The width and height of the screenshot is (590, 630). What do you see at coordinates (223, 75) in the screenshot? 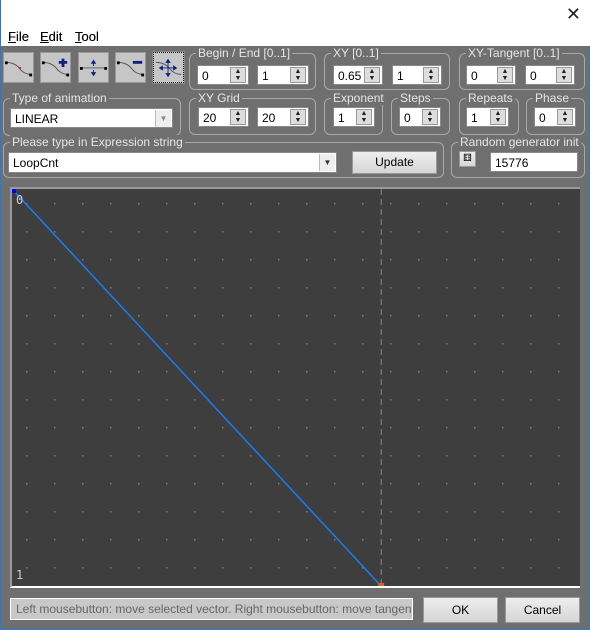
I see `begin-spinner: 0 ▲ ▼` at bounding box center [223, 75].